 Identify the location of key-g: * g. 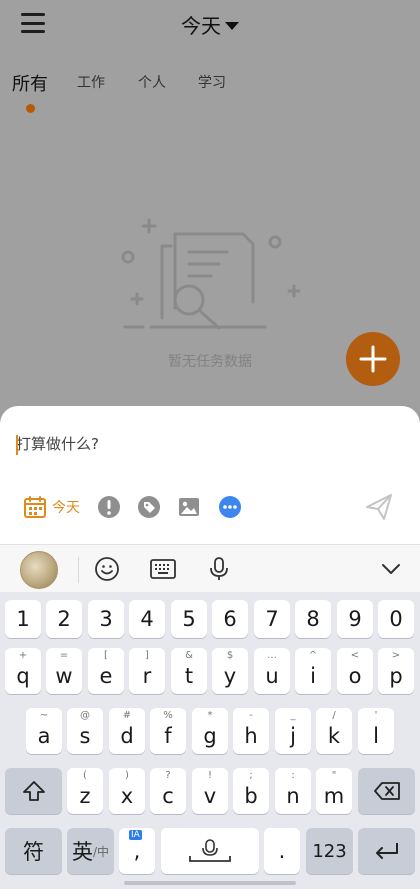
(210, 731).